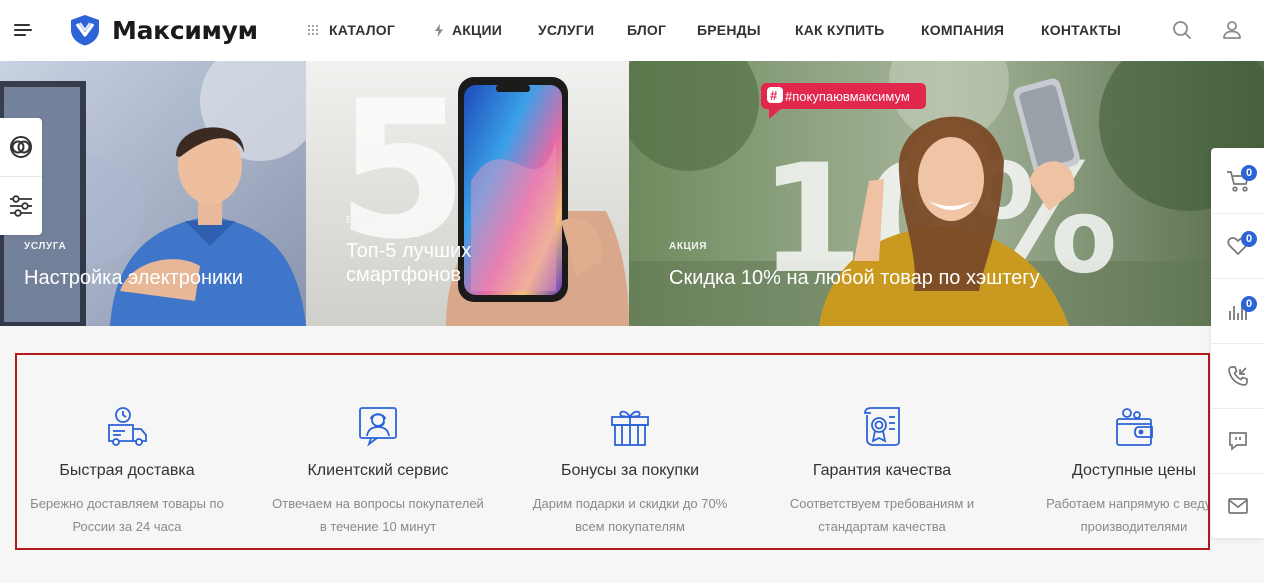 This screenshot has width=1264, height=583. Describe the element at coordinates (409, 251) in the screenshot. I see `banner-title-line-1: Топ-5 лучших` at that location.